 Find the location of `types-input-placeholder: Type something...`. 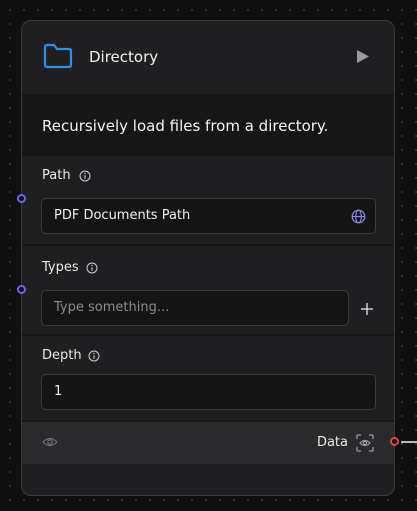

types-input-placeholder: Type something... is located at coordinates (112, 307).